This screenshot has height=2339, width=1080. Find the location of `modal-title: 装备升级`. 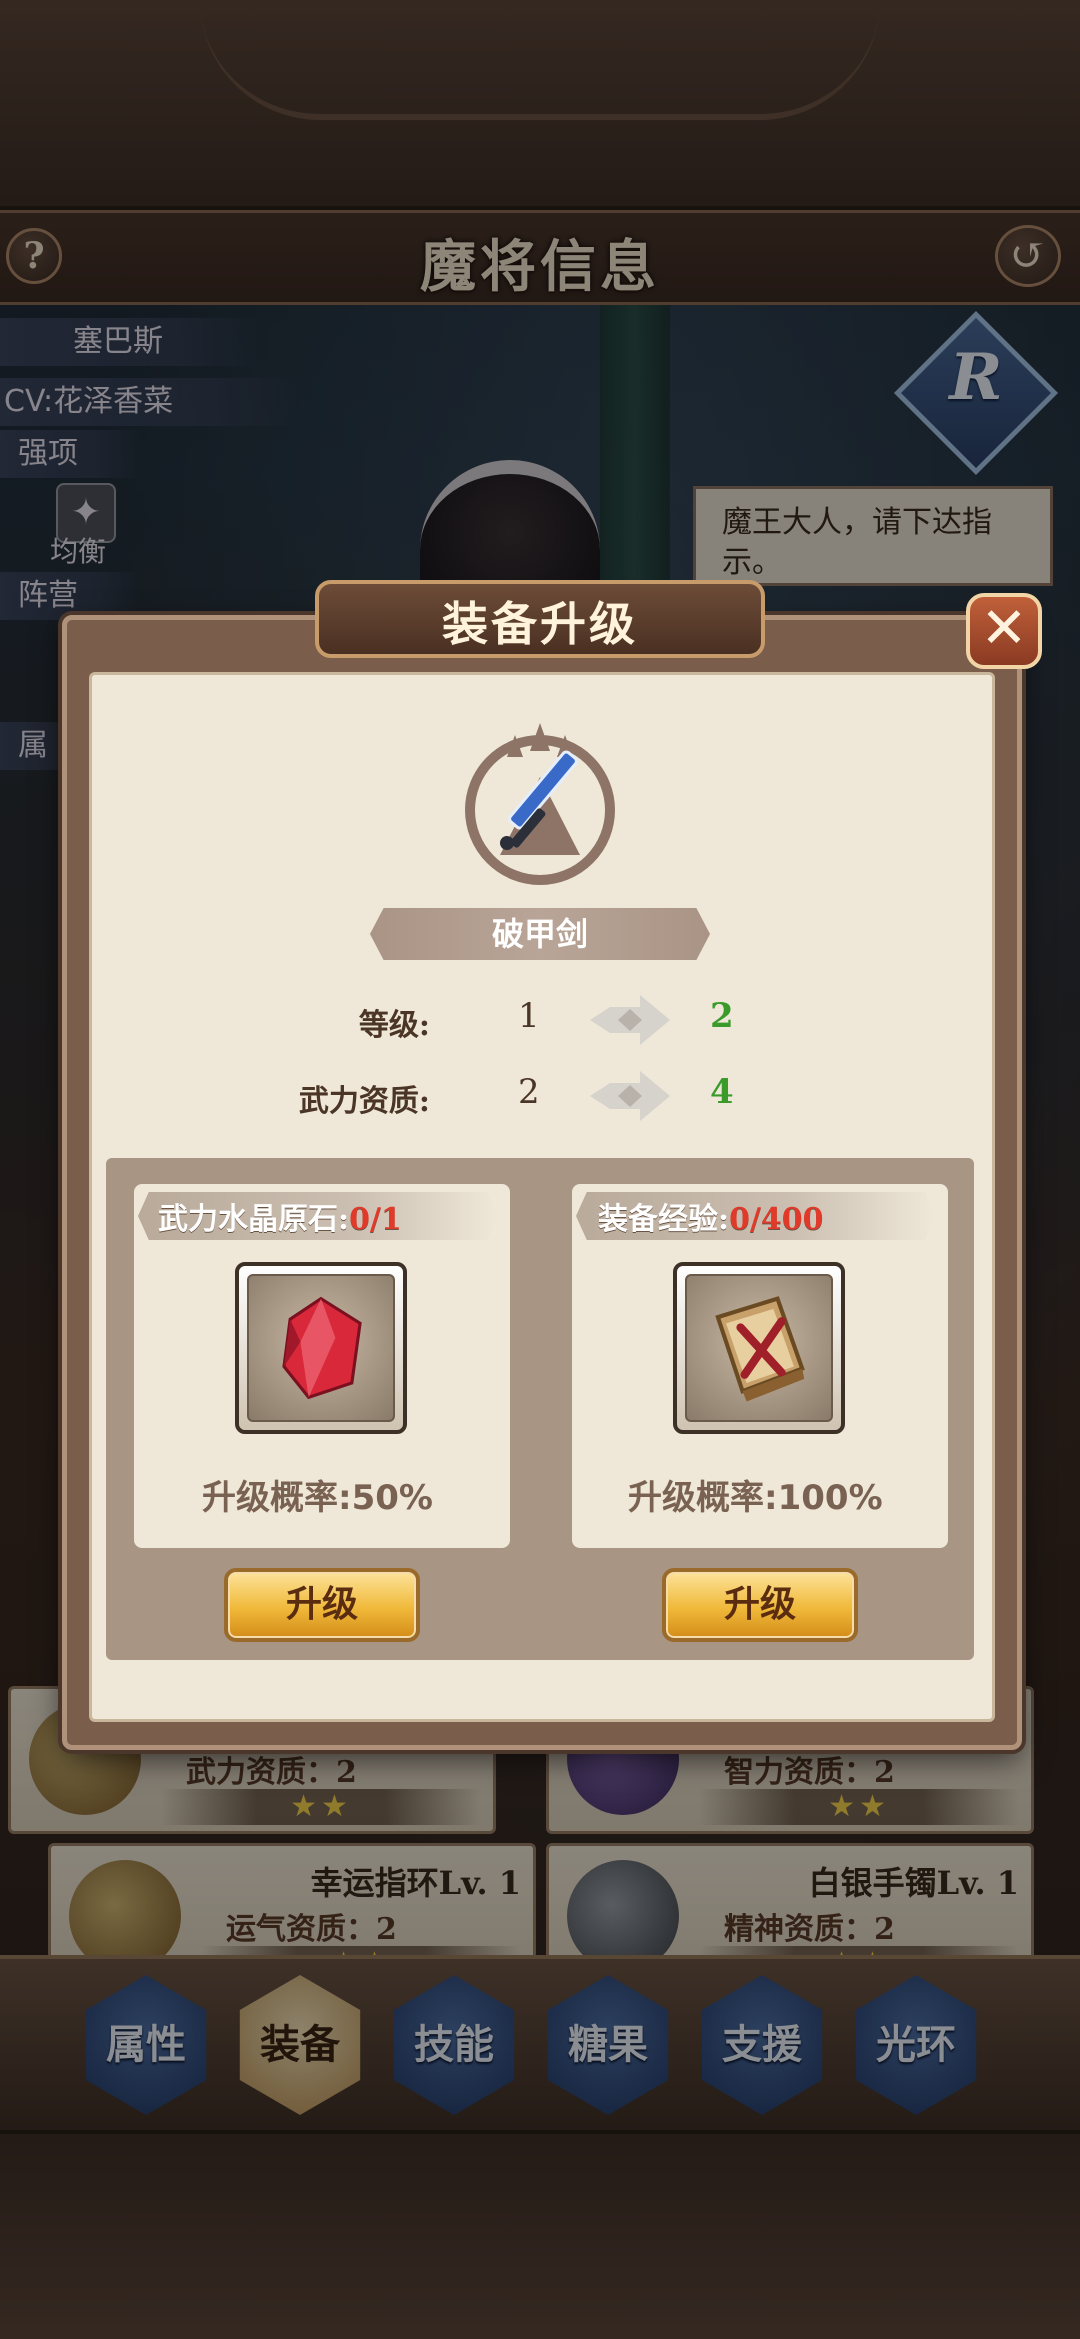

modal-title: 装备升级 is located at coordinates (540, 624).